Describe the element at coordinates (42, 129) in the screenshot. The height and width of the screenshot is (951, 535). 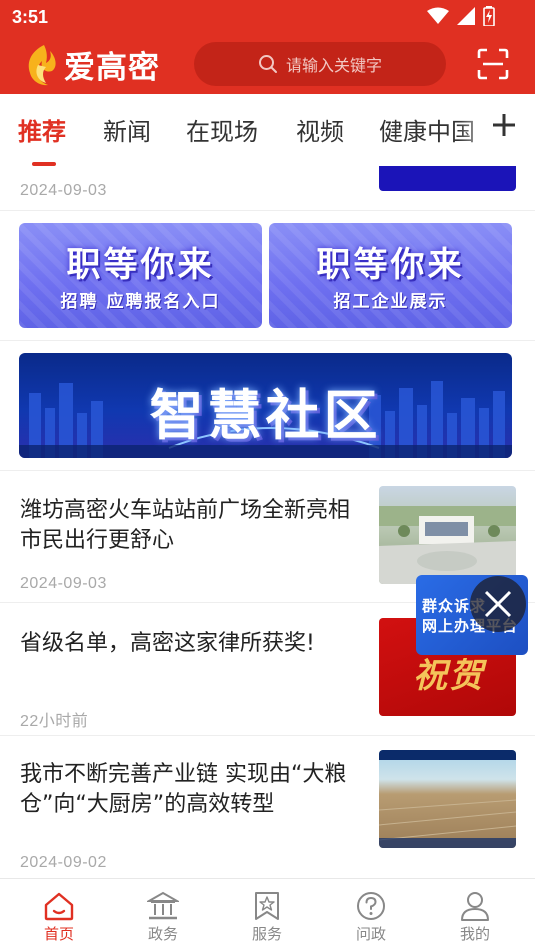
I see `tab-recommend: 推荐` at that location.